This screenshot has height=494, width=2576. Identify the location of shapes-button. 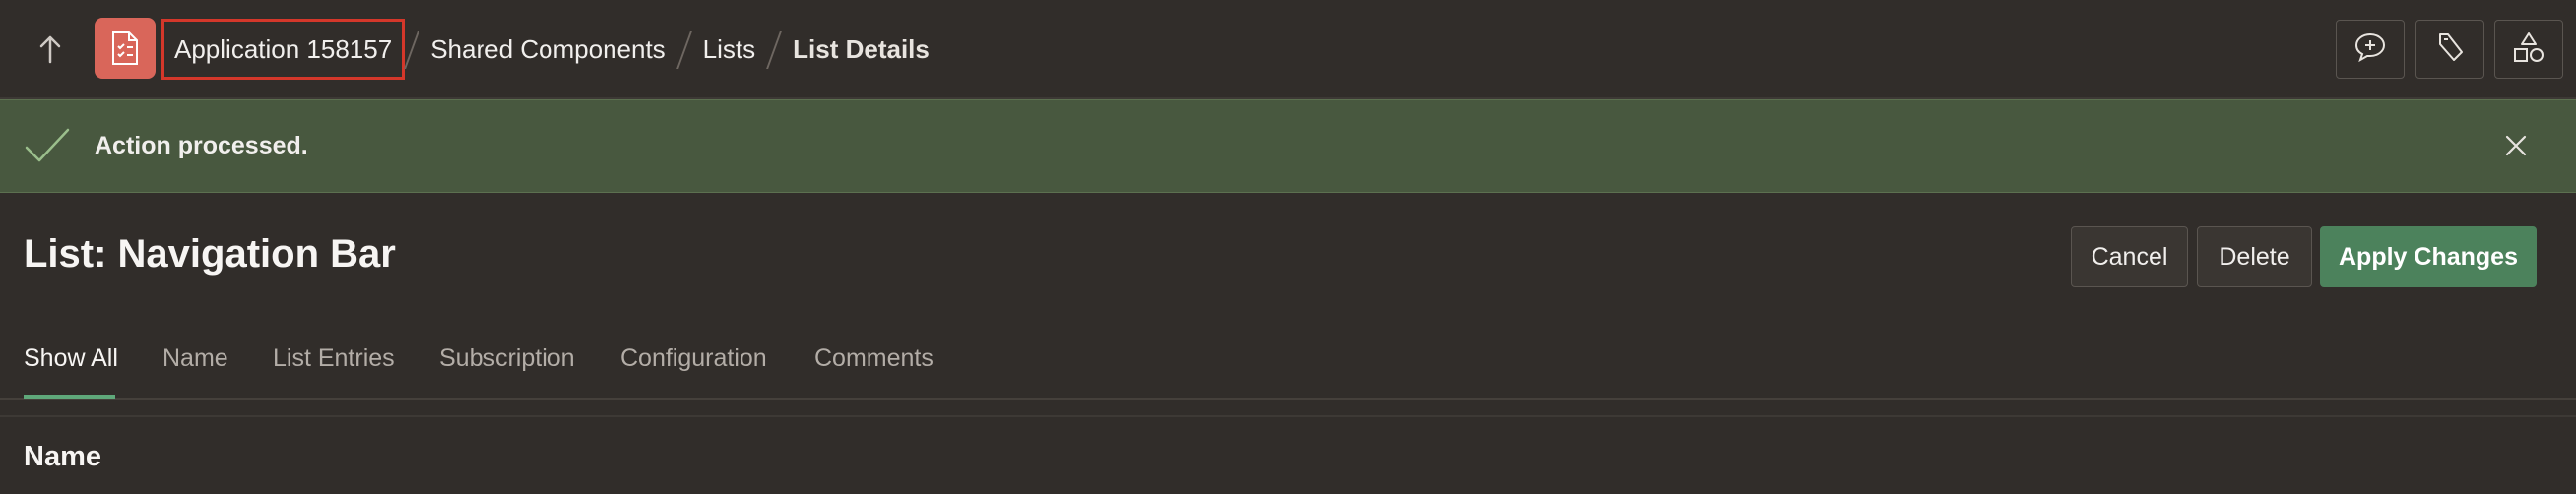
(2528, 49).